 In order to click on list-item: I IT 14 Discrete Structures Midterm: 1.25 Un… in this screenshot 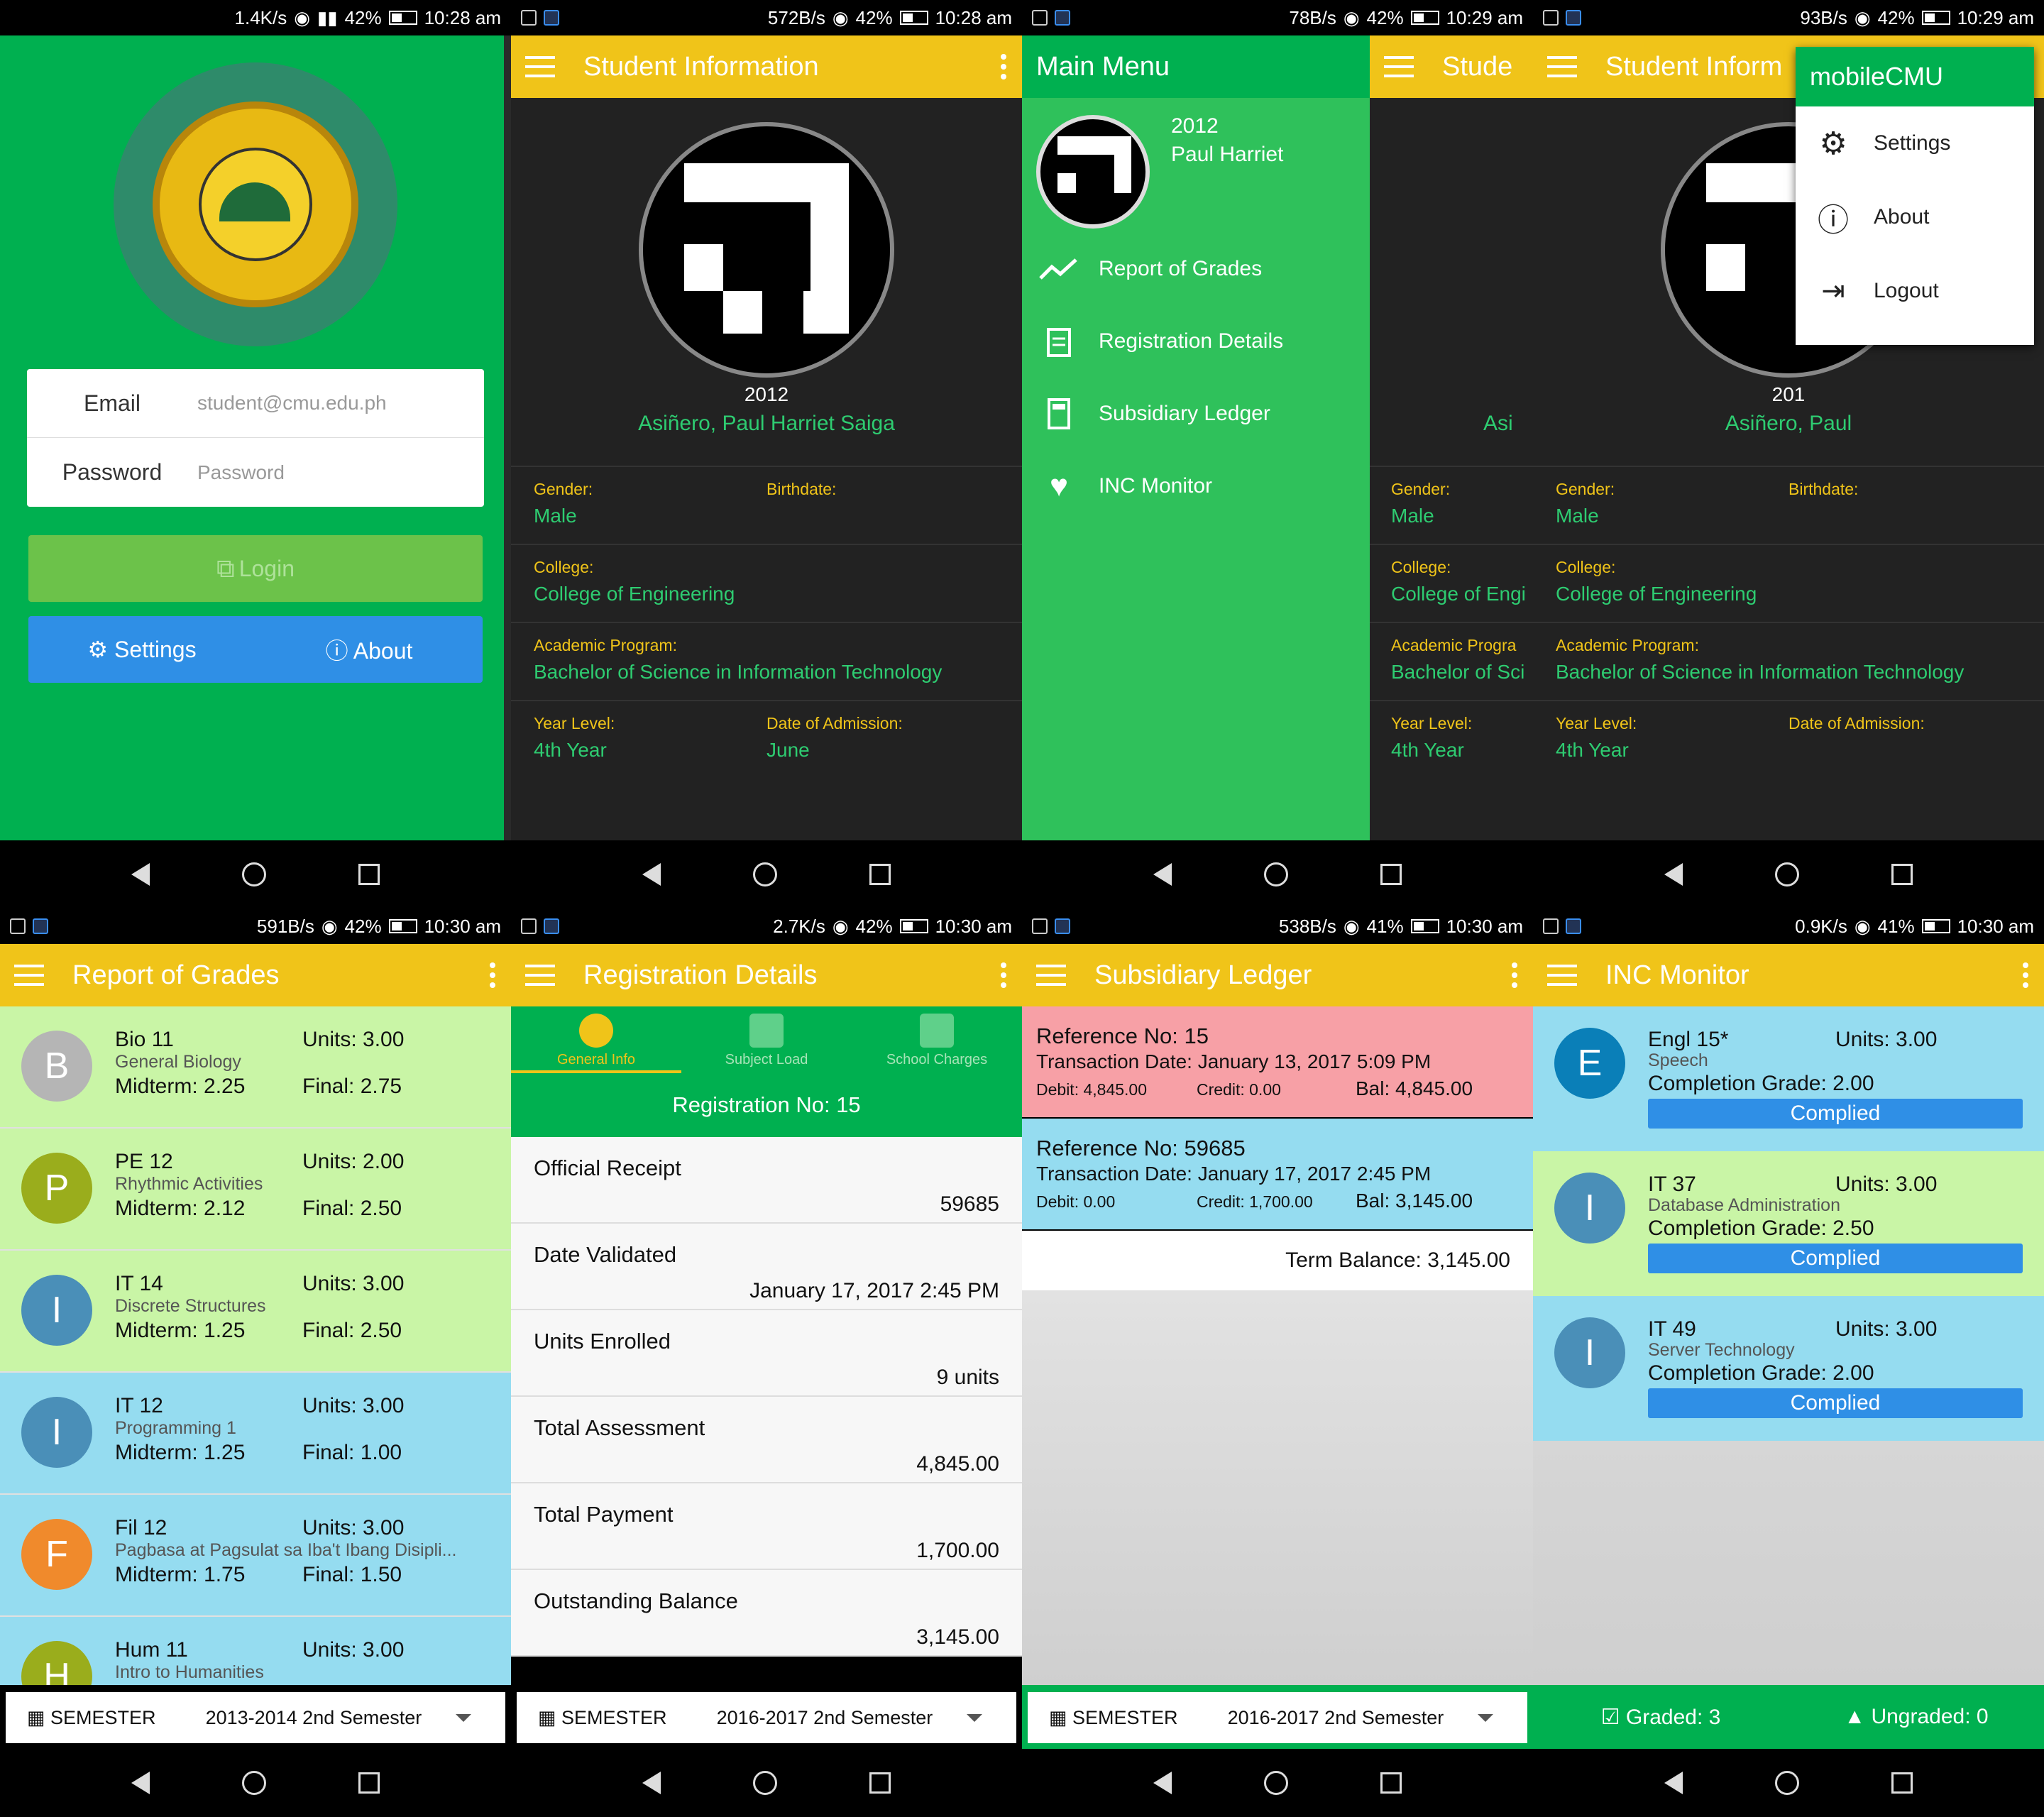, I will do `click(255, 1312)`.